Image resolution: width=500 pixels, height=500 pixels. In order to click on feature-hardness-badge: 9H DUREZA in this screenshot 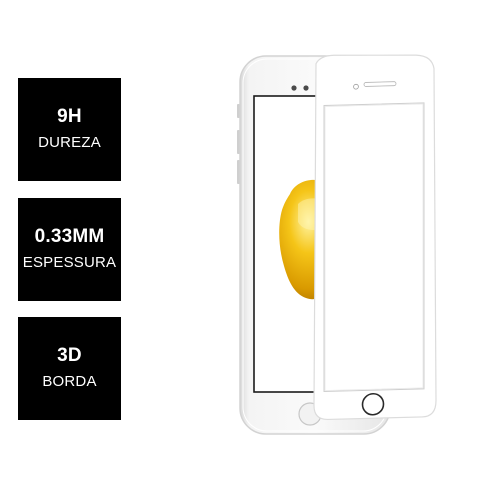, I will do `click(69, 129)`.